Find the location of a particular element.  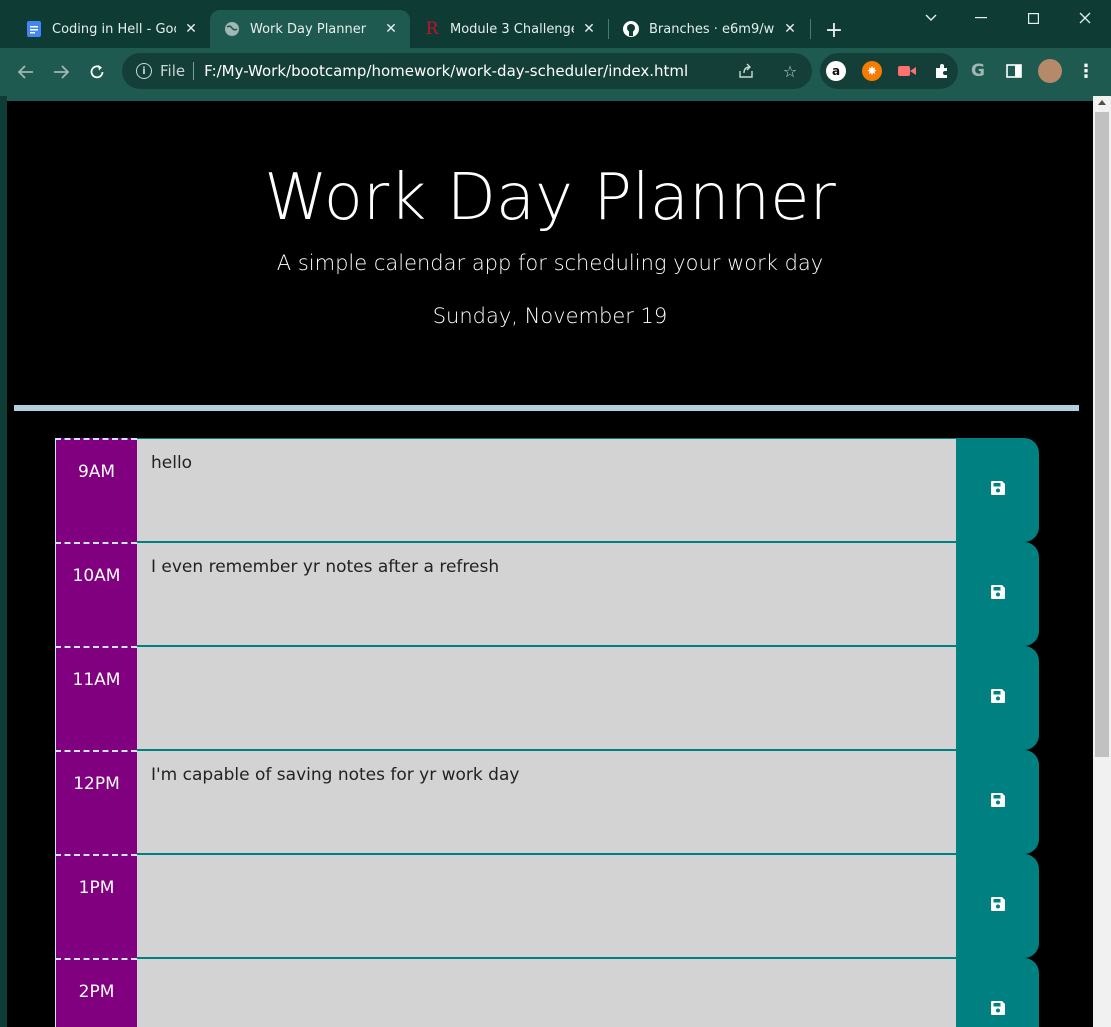

window-close-icon is located at coordinates (1085, 18).